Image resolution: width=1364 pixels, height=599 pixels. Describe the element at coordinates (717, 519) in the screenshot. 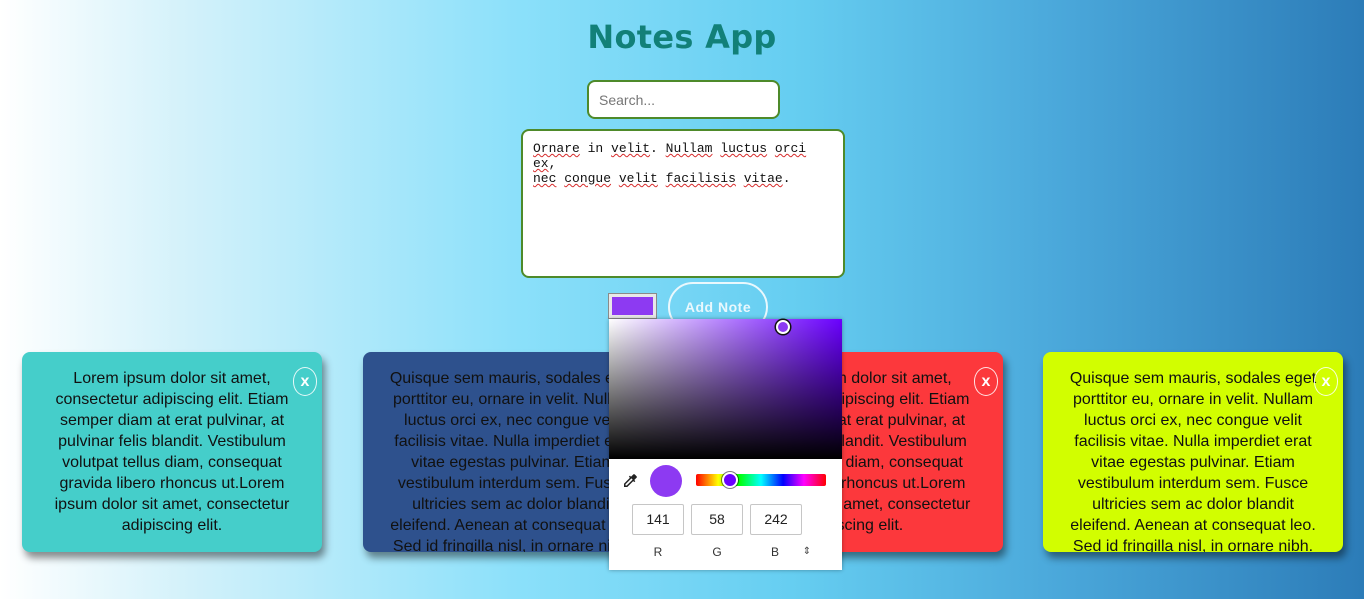

I see `green-input: 58` at that location.